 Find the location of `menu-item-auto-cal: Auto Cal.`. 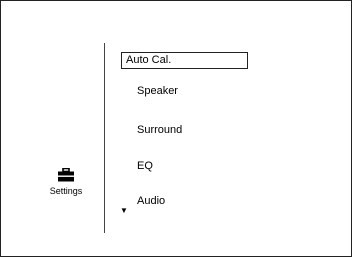

menu-item-auto-cal: Auto Cal. is located at coordinates (184, 60).